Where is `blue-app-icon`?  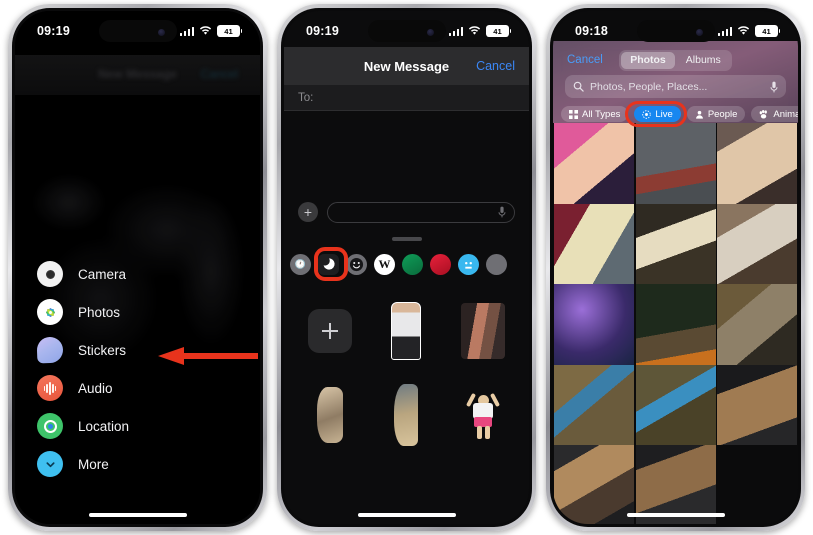 blue-app-icon is located at coordinates (468, 264).